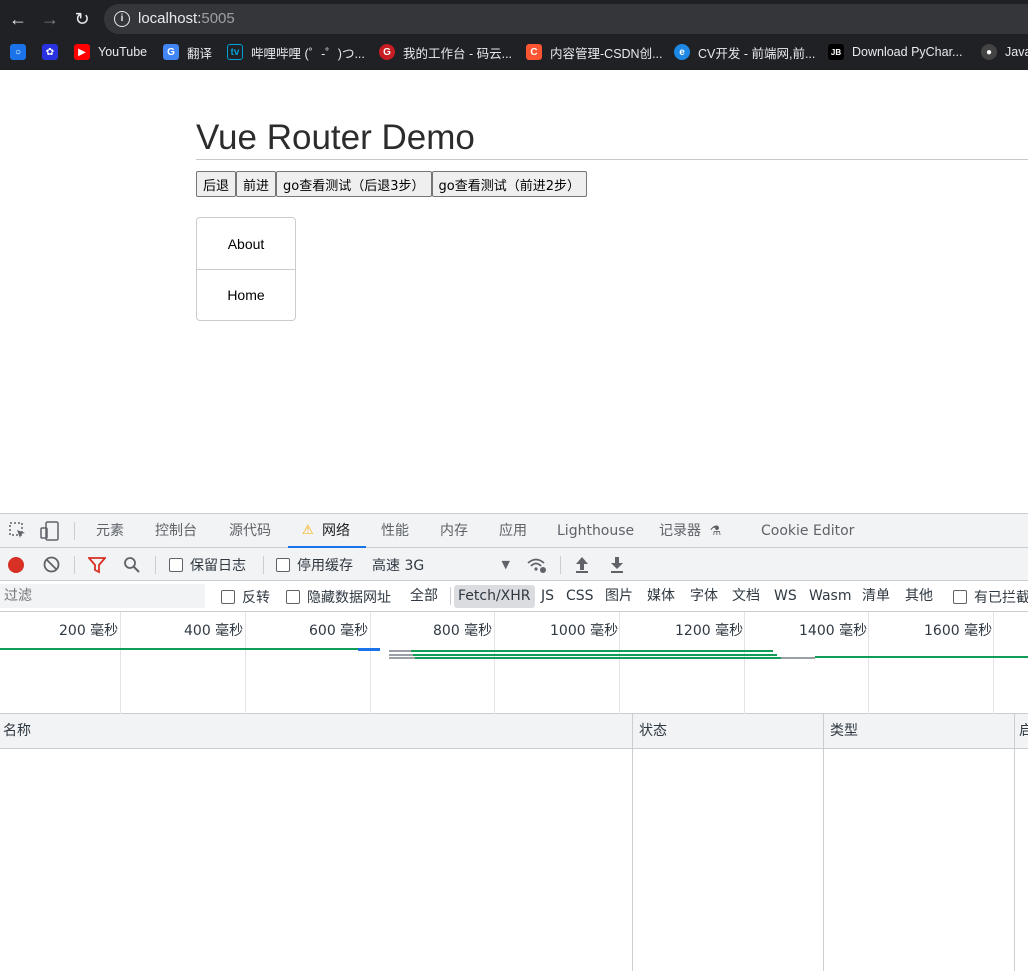 The width and height of the screenshot is (1028, 971). What do you see at coordinates (50, 531) in the screenshot?
I see `device-toolbar-icon` at bounding box center [50, 531].